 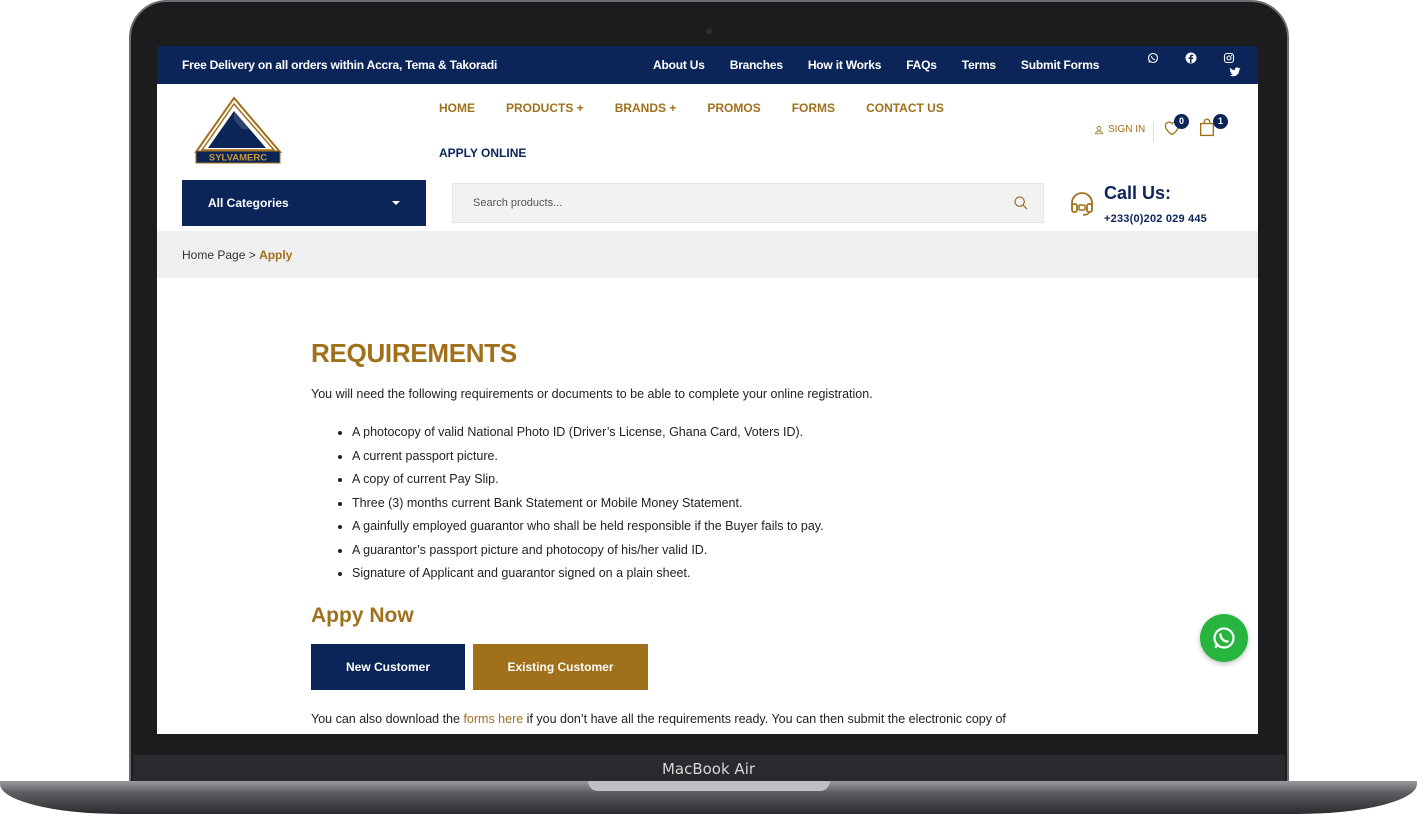 I want to click on social-links, so click(x=1191, y=59).